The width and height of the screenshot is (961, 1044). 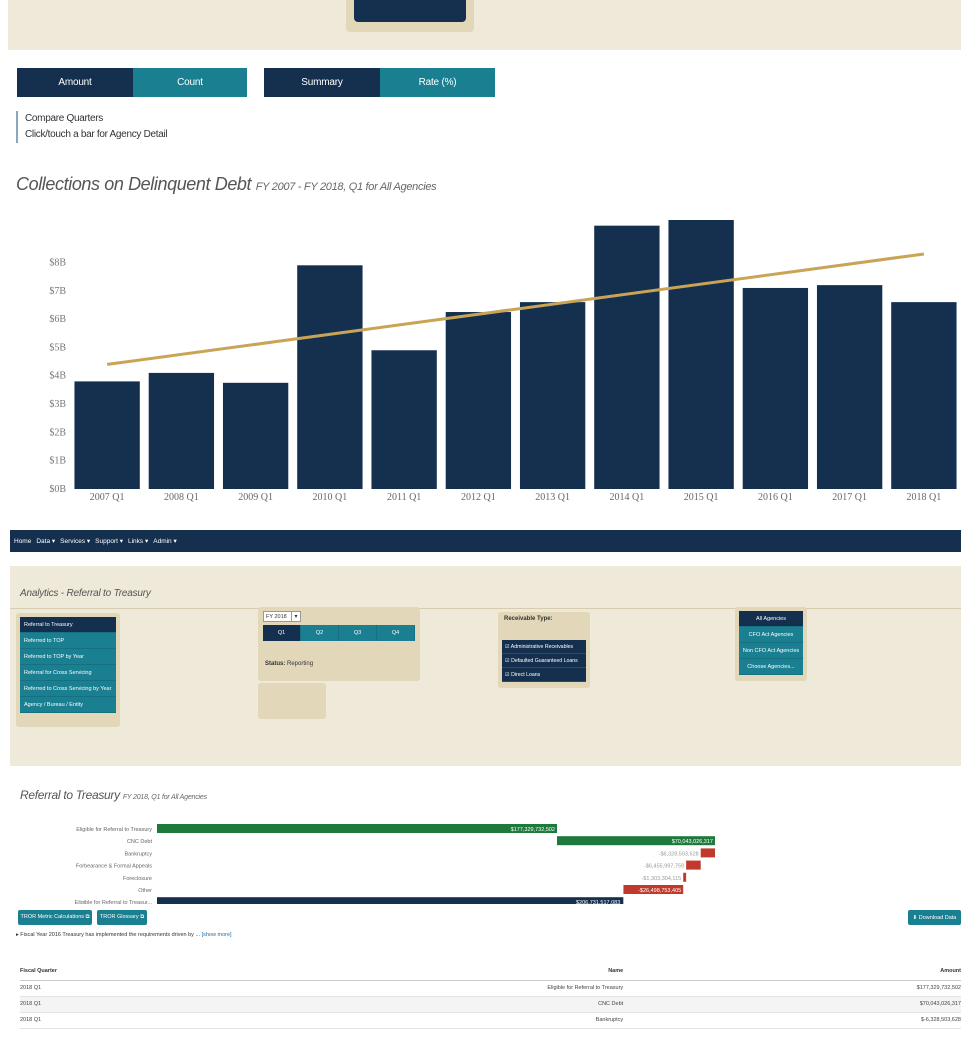 I want to click on receivable-administrative: ☑ Administrative Receivables, so click(x=544, y=647).